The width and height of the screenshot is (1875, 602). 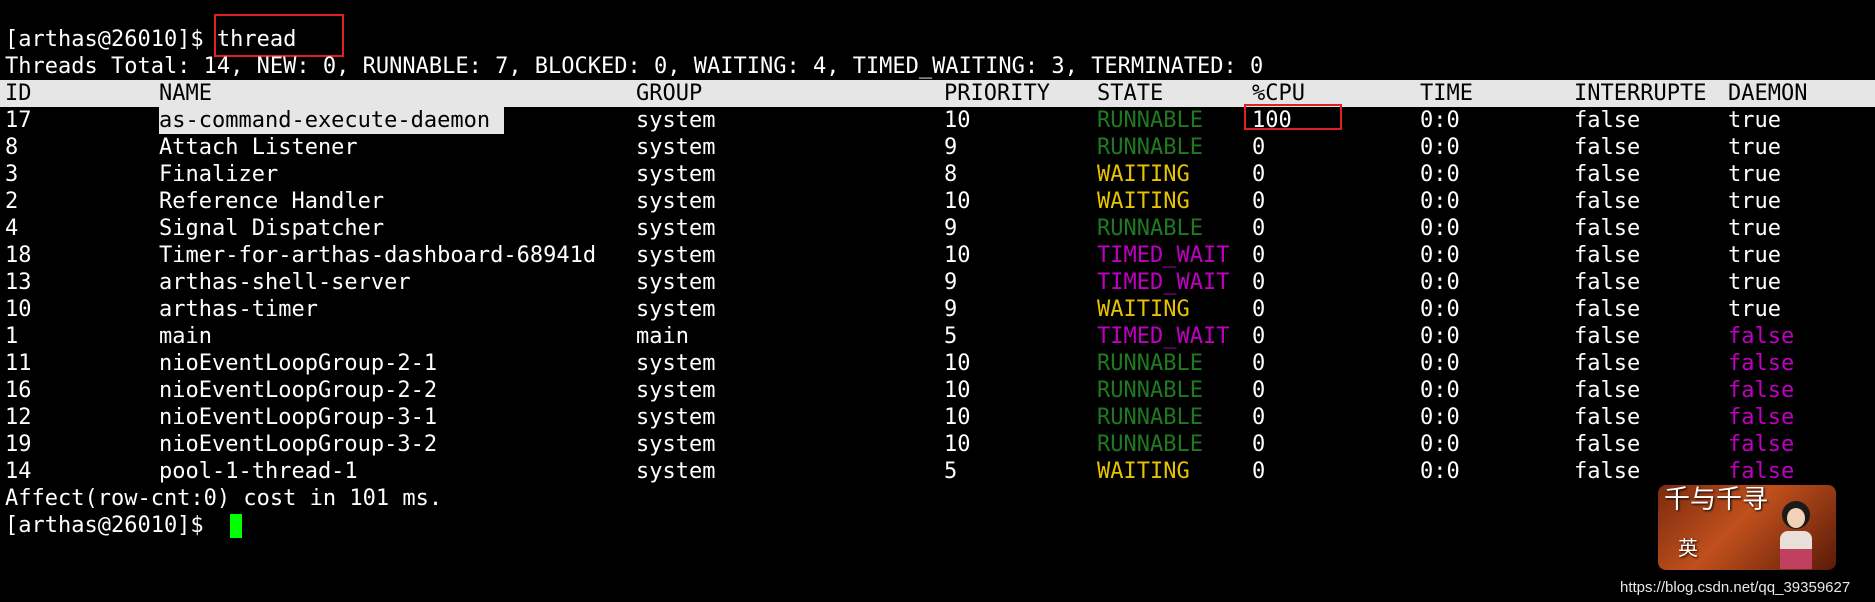 What do you see at coordinates (18, 120) in the screenshot?
I see `row-id: 17` at bounding box center [18, 120].